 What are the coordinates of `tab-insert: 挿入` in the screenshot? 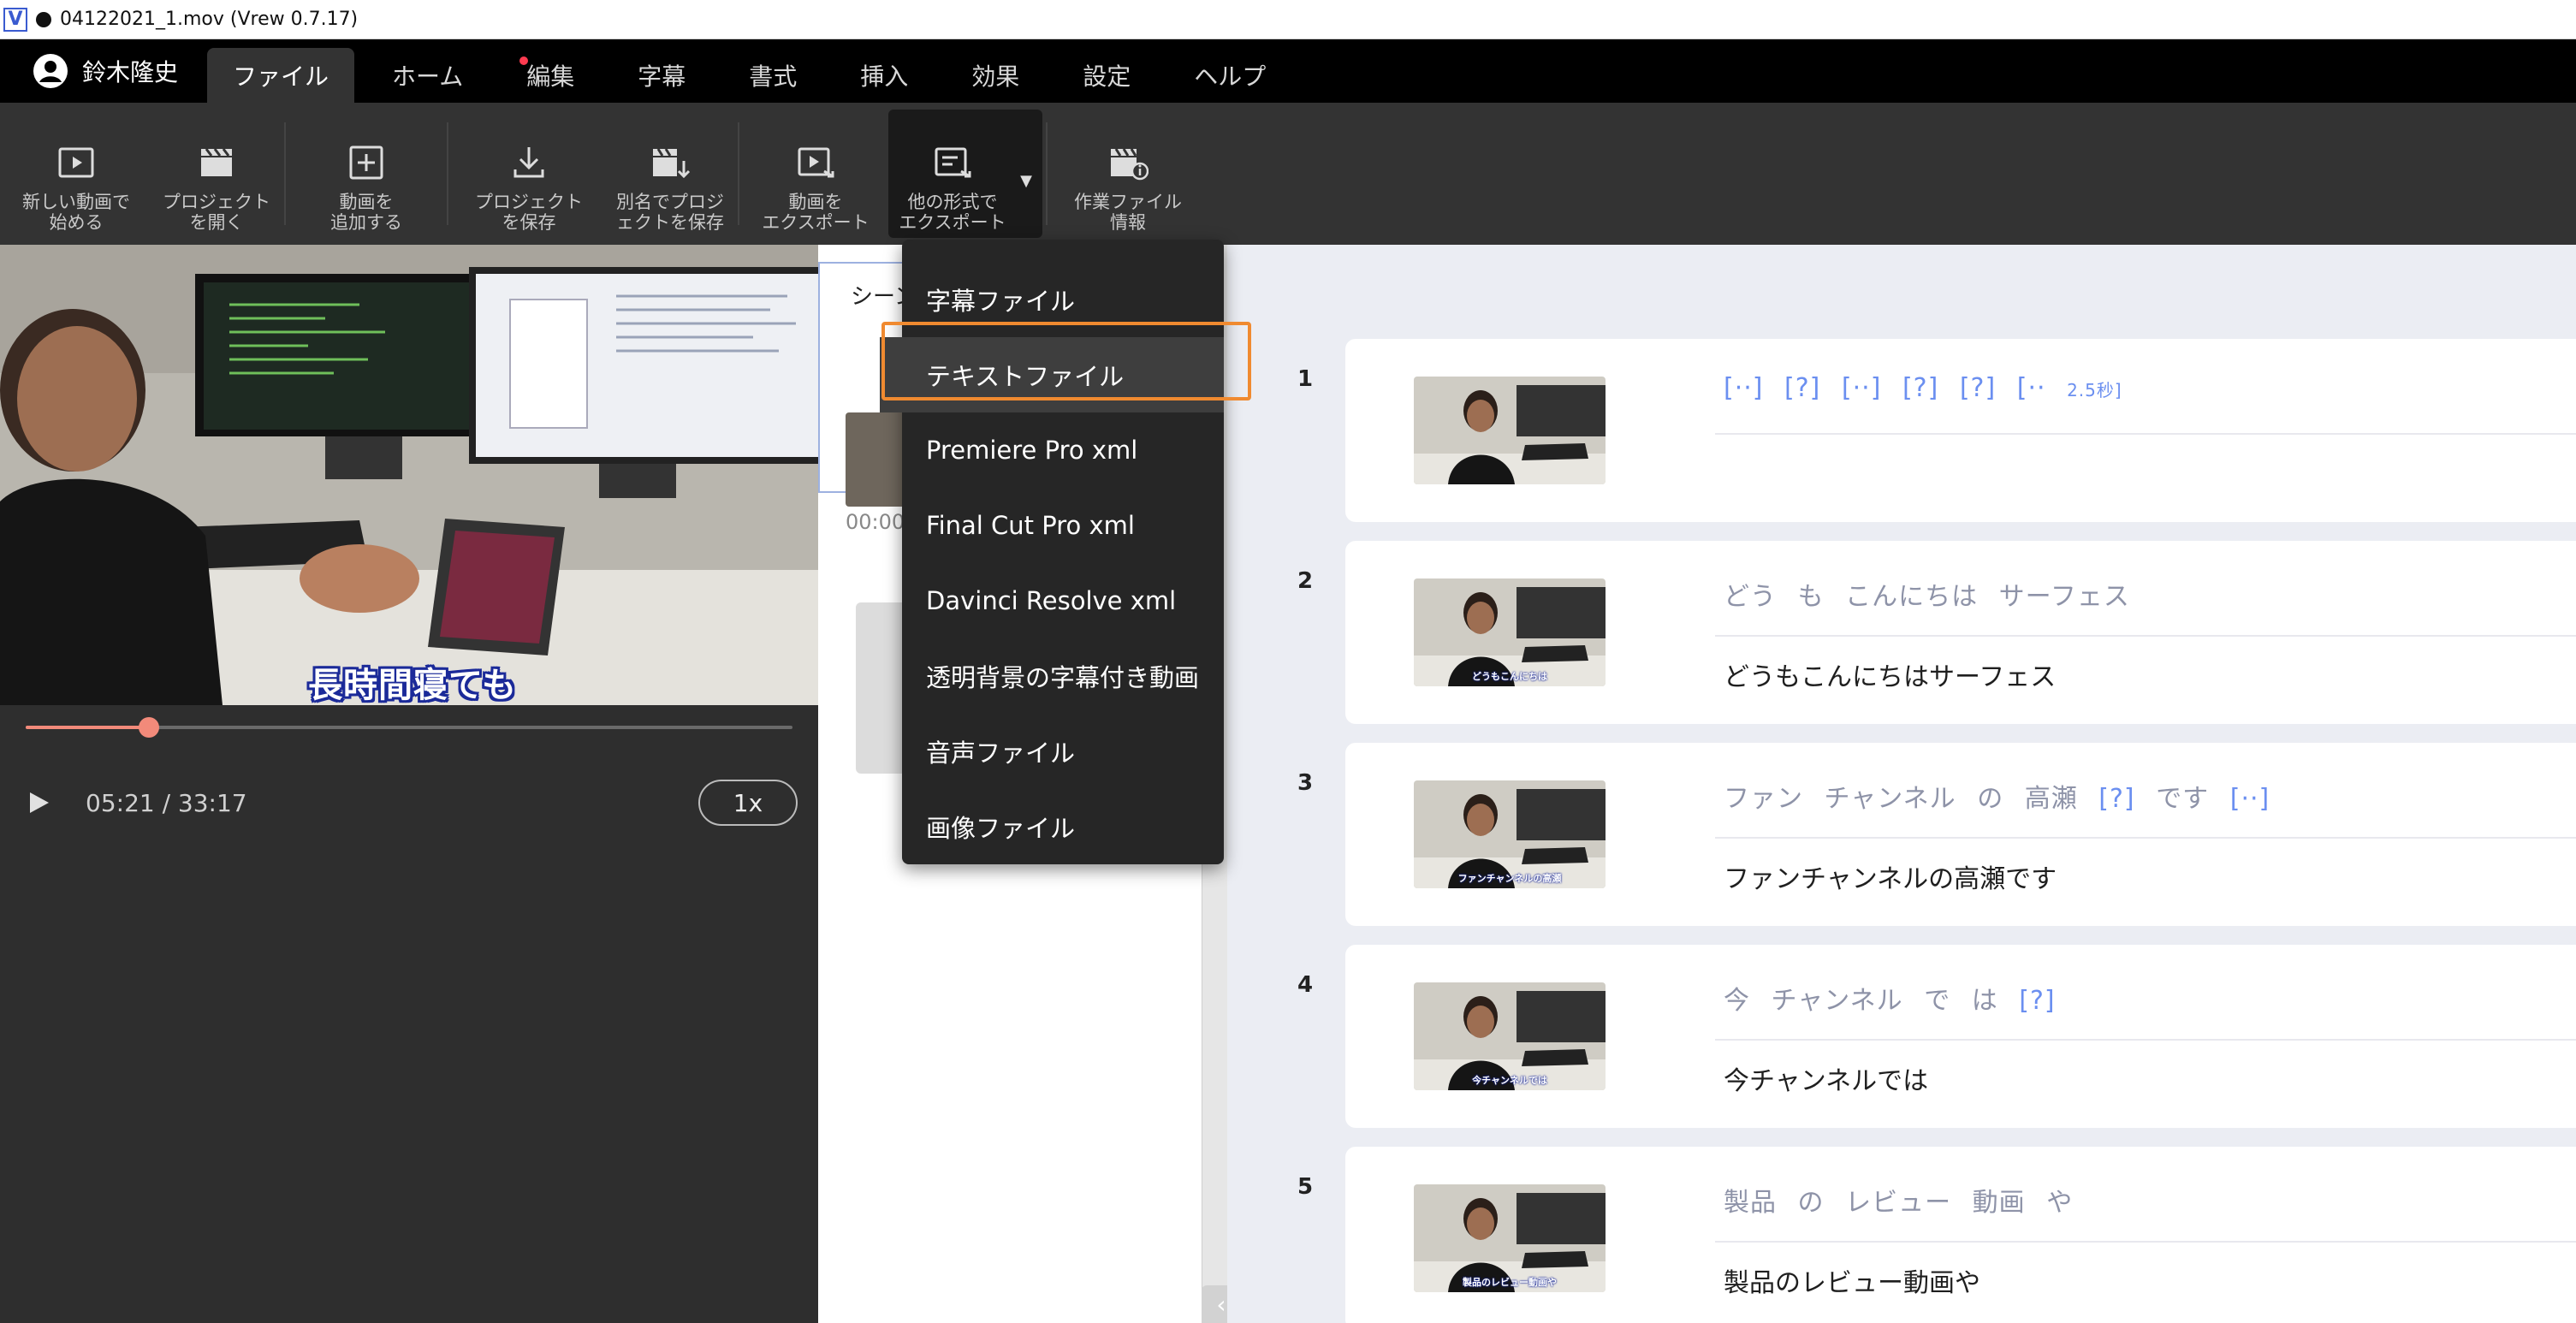 It's located at (884, 75).